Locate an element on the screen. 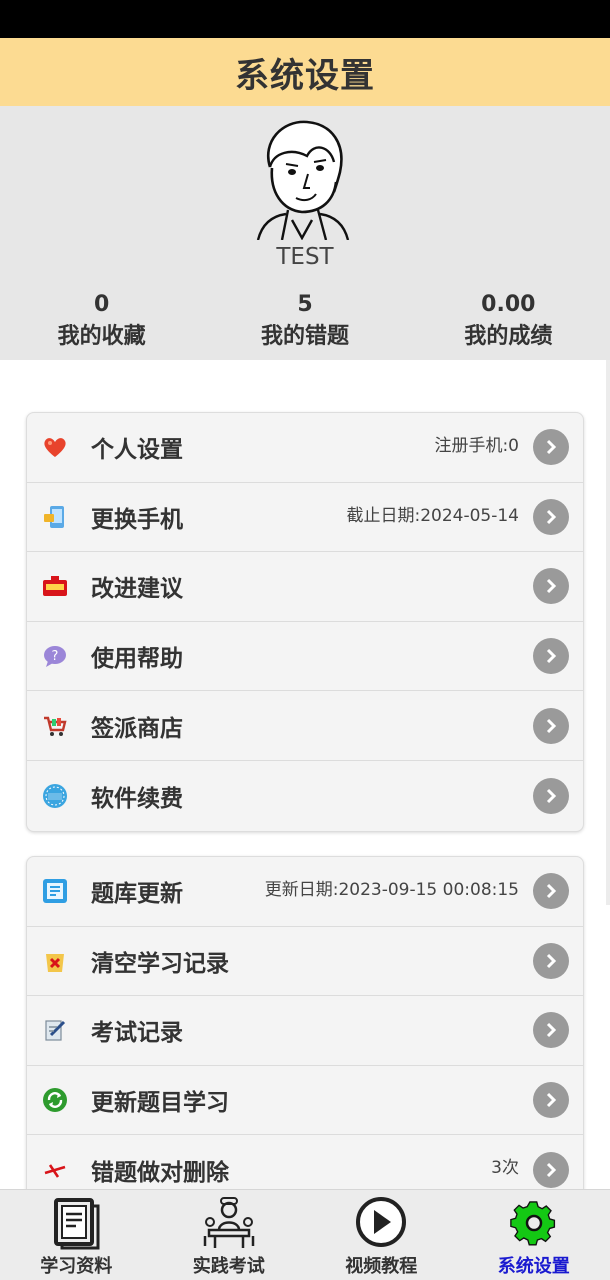 This screenshot has width=610, height=1280. shopping-cart-icon is located at coordinates (55, 726).